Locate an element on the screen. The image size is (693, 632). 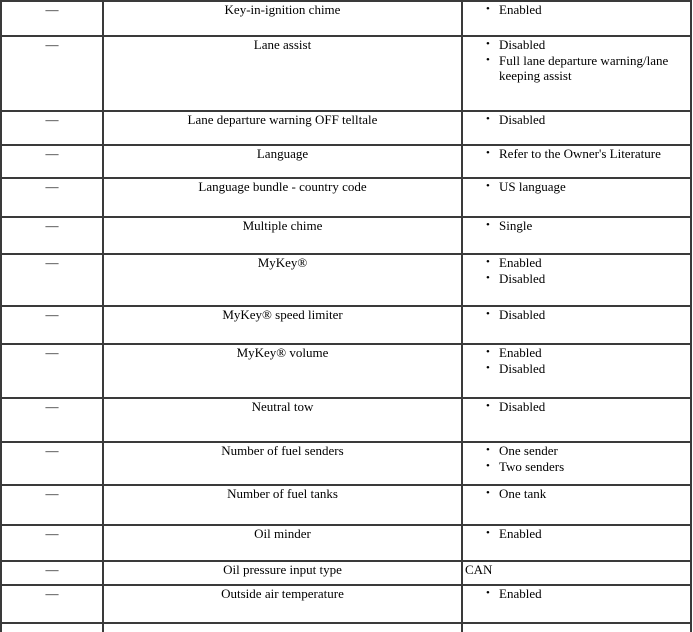
setting-option-list: One tank is located at coordinates (576, 493).